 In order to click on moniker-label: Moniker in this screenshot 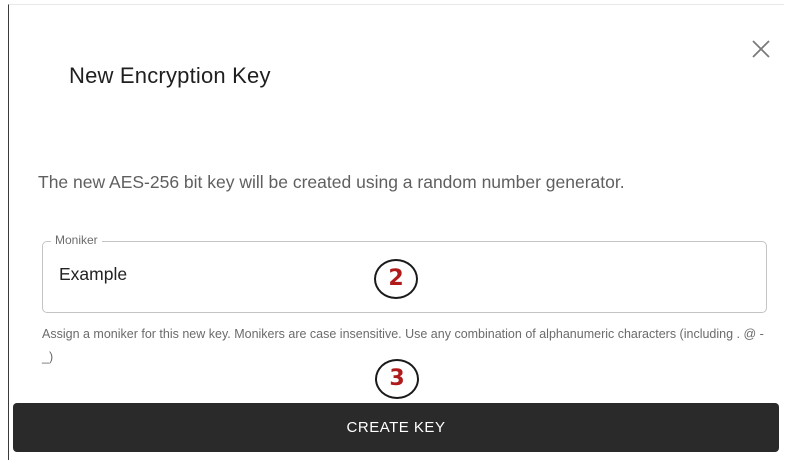, I will do `click(76, 240)`.